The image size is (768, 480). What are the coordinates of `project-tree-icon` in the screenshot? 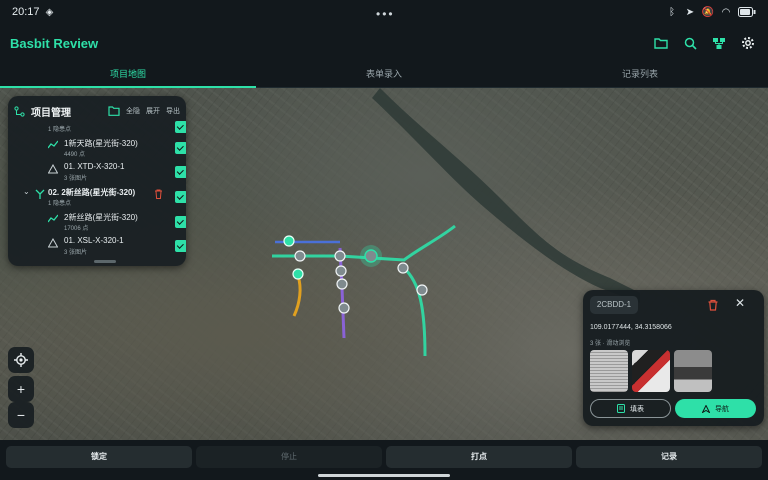 It's located at (19, 111).